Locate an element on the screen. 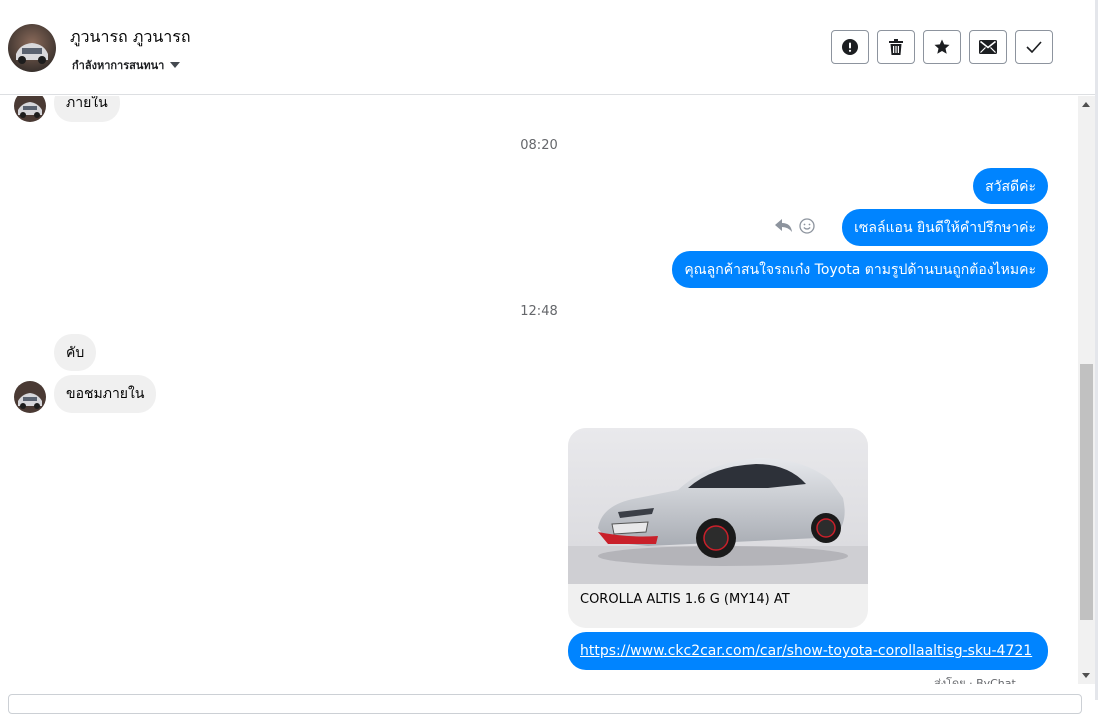 The image size is (1098, 714). car-photo is located at coordinates (718, 506).